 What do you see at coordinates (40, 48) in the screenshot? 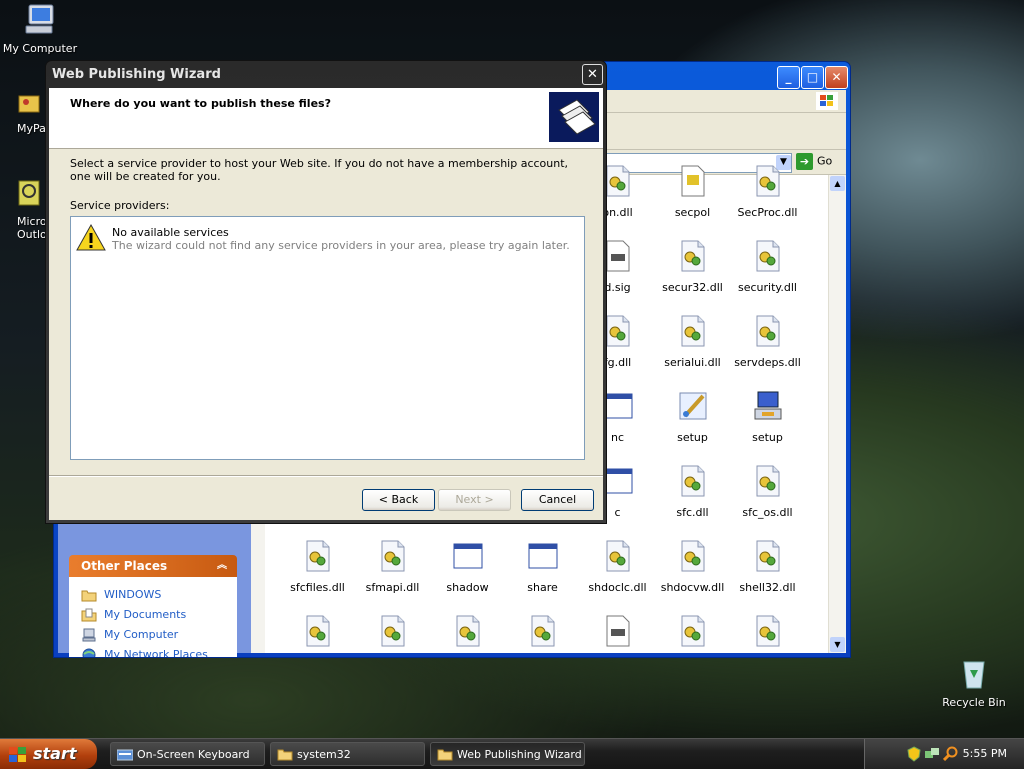
I see `desktop-icon-label: My Computer` at bounding box center [40, 48].